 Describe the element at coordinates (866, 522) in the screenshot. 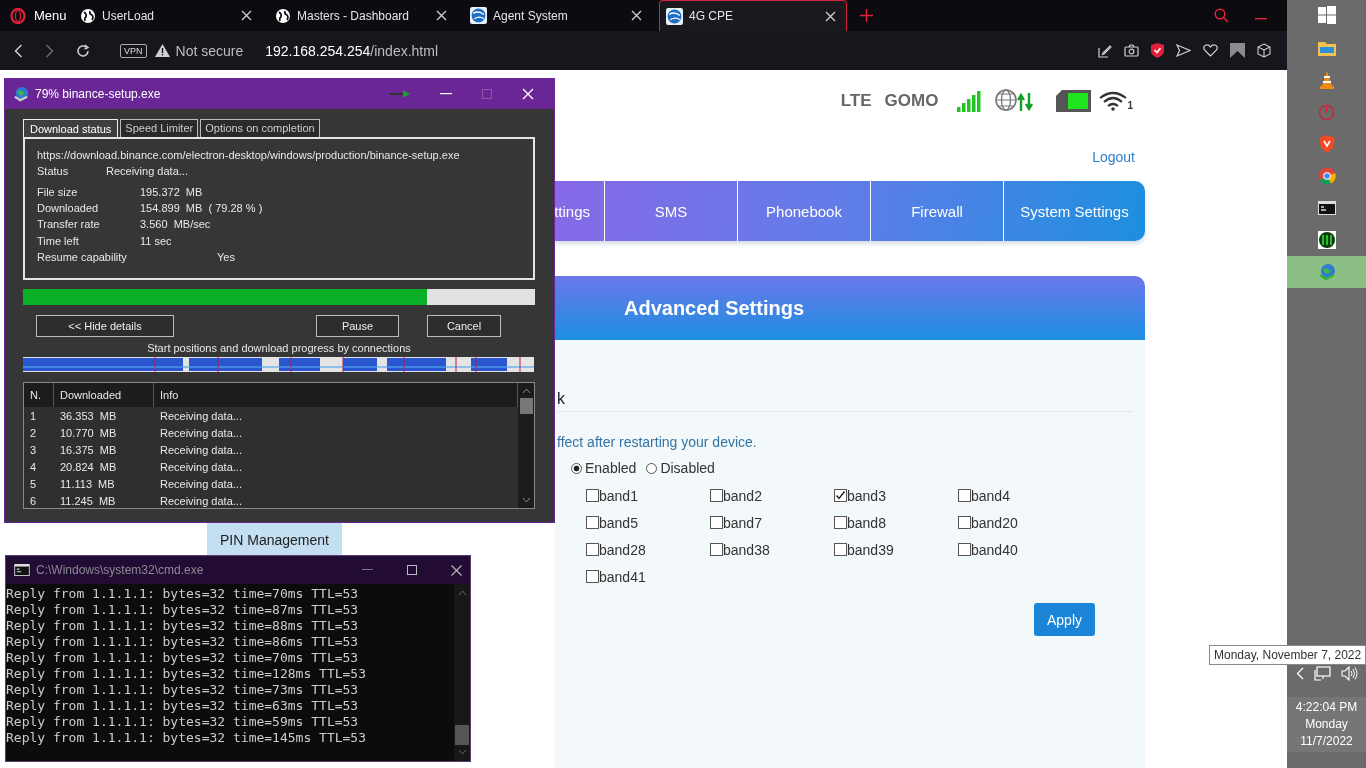

I see `checkbox-label: band8` at that location.